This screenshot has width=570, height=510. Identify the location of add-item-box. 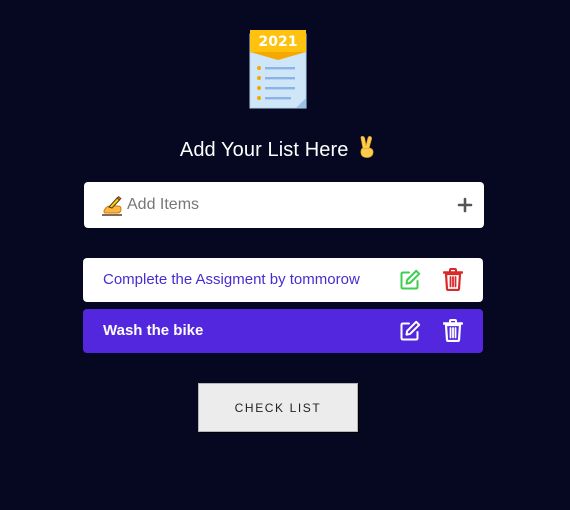
(284, 205).